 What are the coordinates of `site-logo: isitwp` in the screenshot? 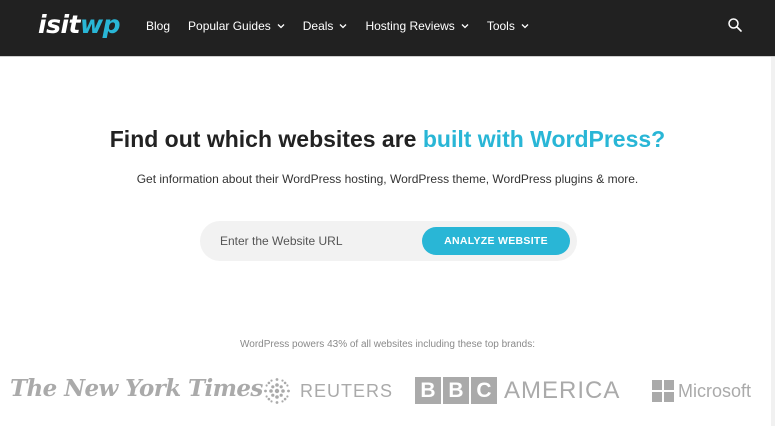 It's located at (79, 25).